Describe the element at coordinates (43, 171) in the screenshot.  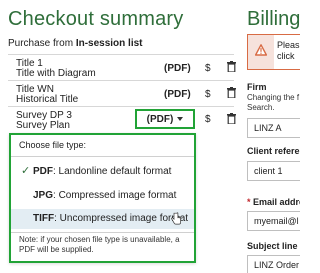
I see `option-type: PDF` at that location.